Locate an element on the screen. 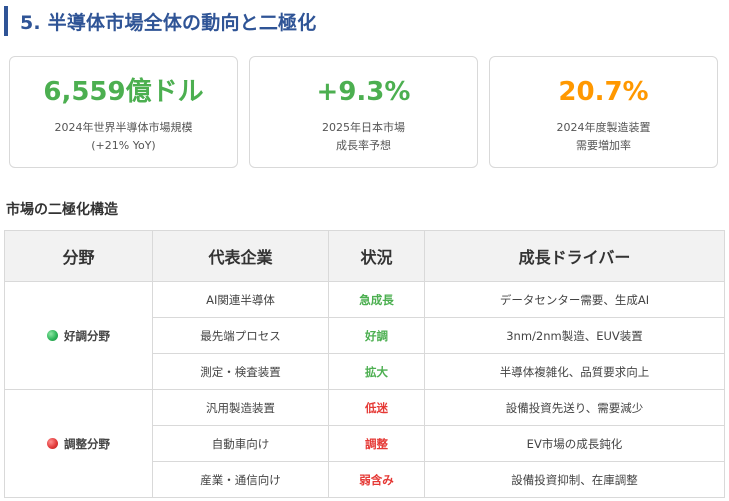 The height and width of the screenshot is (501, 729). status-cell: 拡大 is located at coordinates (376, 371).